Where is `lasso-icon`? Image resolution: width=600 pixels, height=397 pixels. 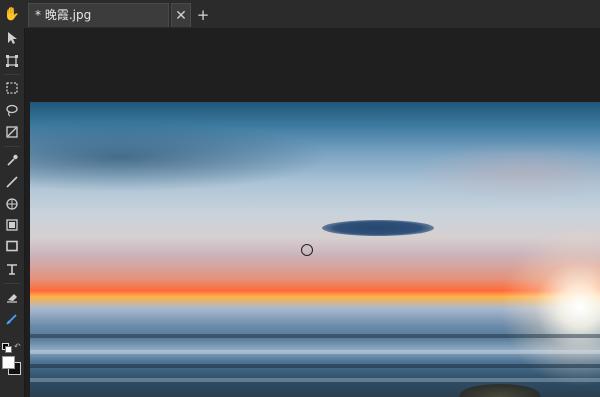 lasso-icon is located at coordinates (12, 110).